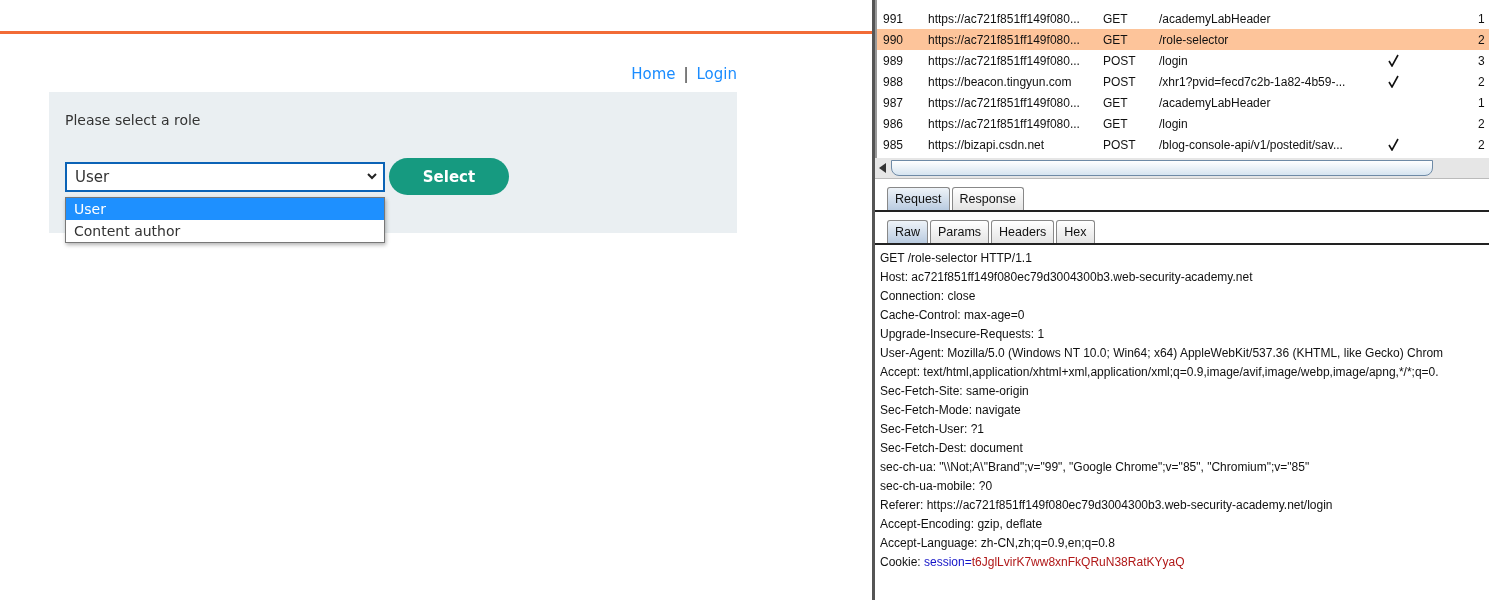 This screenshot has width=1489, height=600. What do you see at coordinates (225, 176) in the screenshot?
I see `role-select: User` at bounding box center [225, 176].